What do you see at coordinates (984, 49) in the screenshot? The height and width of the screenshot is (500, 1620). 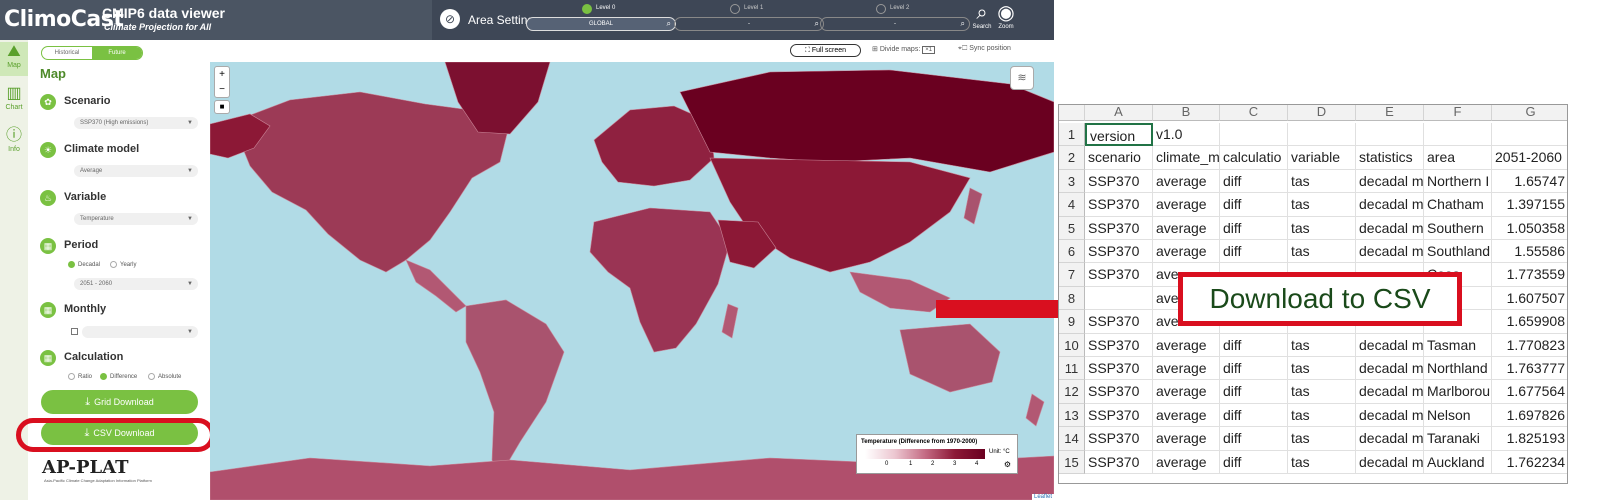 I see `sync-position: ⌖☐ Sync position` at bounding box center [984, 49].